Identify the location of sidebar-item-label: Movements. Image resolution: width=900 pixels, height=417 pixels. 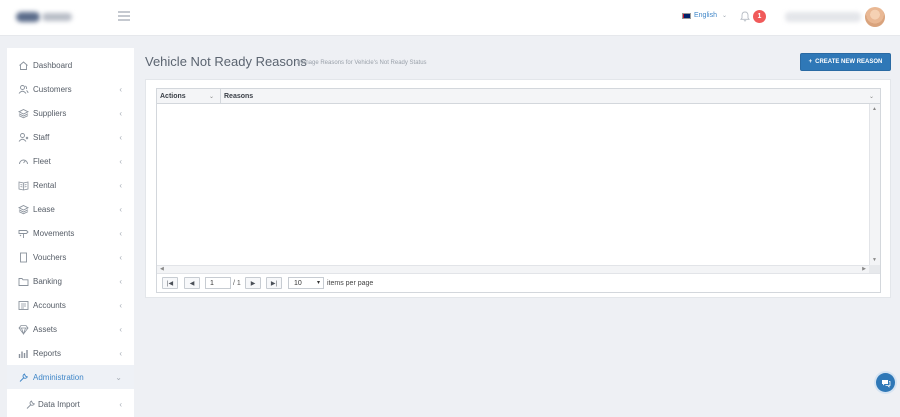
(54, 233).